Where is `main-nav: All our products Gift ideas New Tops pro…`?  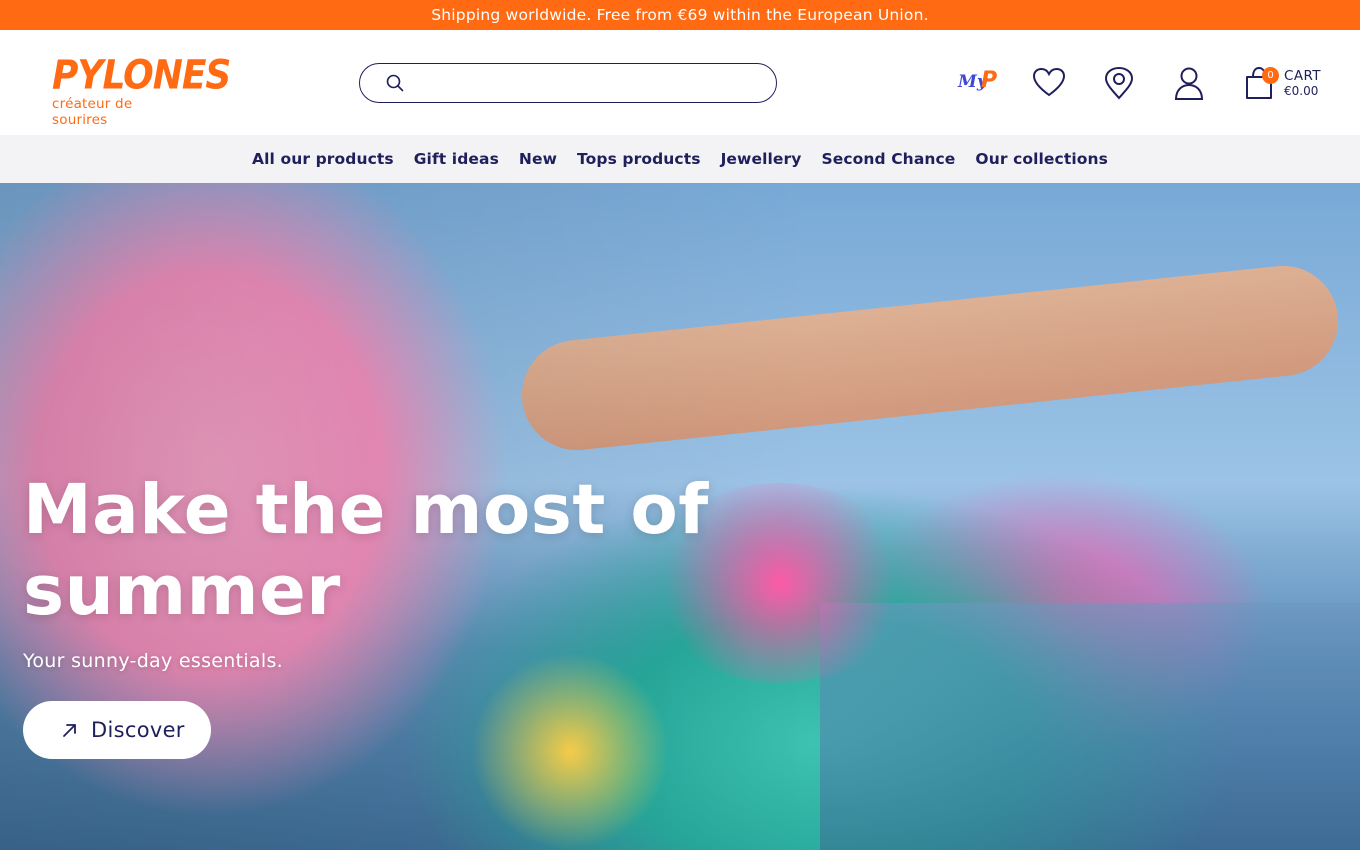
main-nav: All our products Gift ideas New Tops pro… is located at coordinates (680, 159).